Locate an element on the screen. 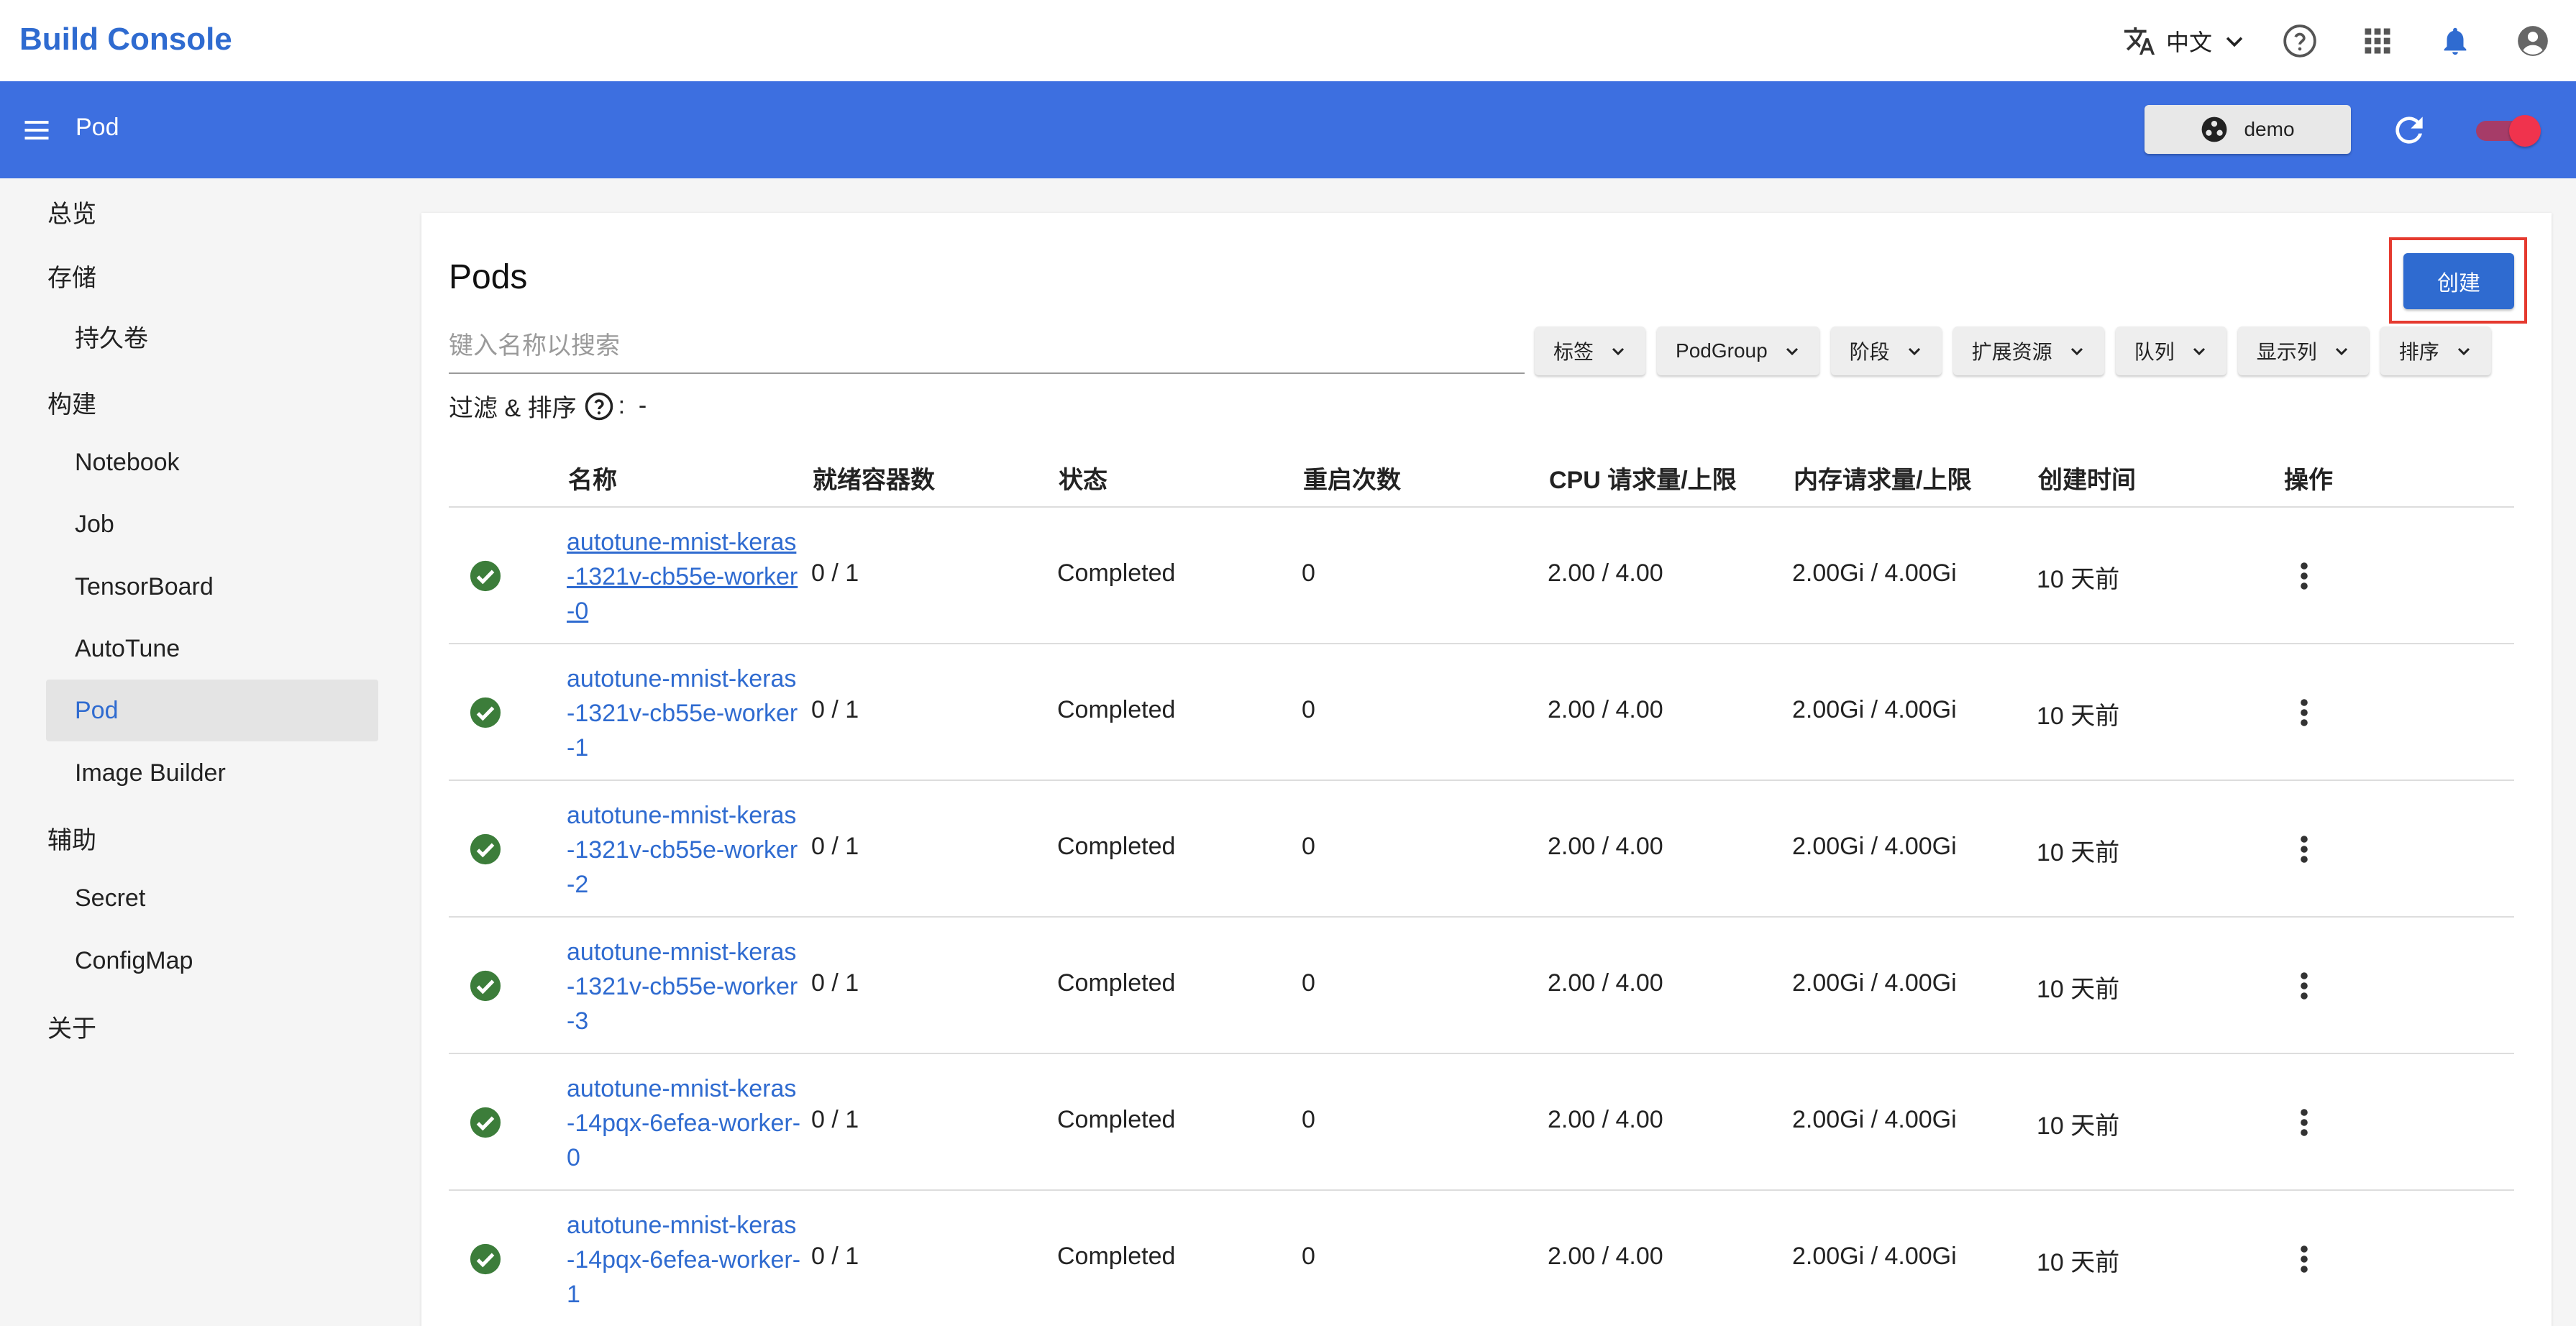 The width and height of the screenshot is (2576, 1326). namespace-icon is located at coordinates (2214, 129).